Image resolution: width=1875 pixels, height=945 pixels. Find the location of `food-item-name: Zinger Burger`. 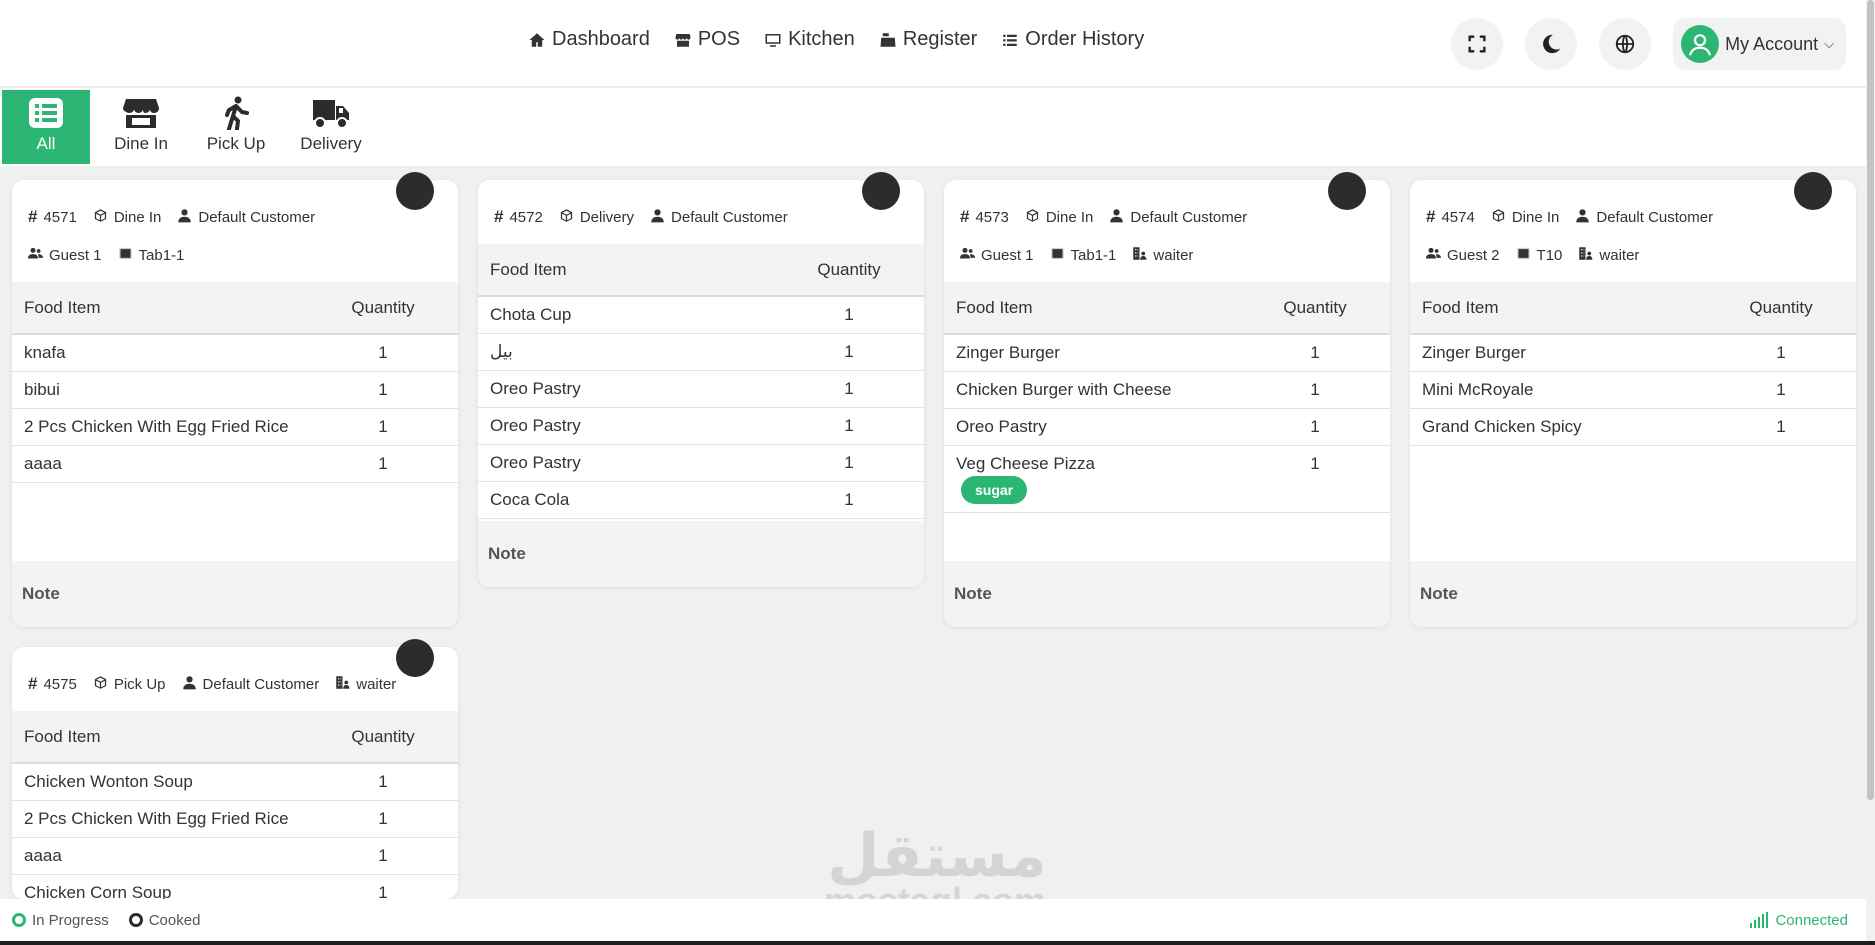

food-item-name: Zinger Burger is located at coordinates (1474, 352).